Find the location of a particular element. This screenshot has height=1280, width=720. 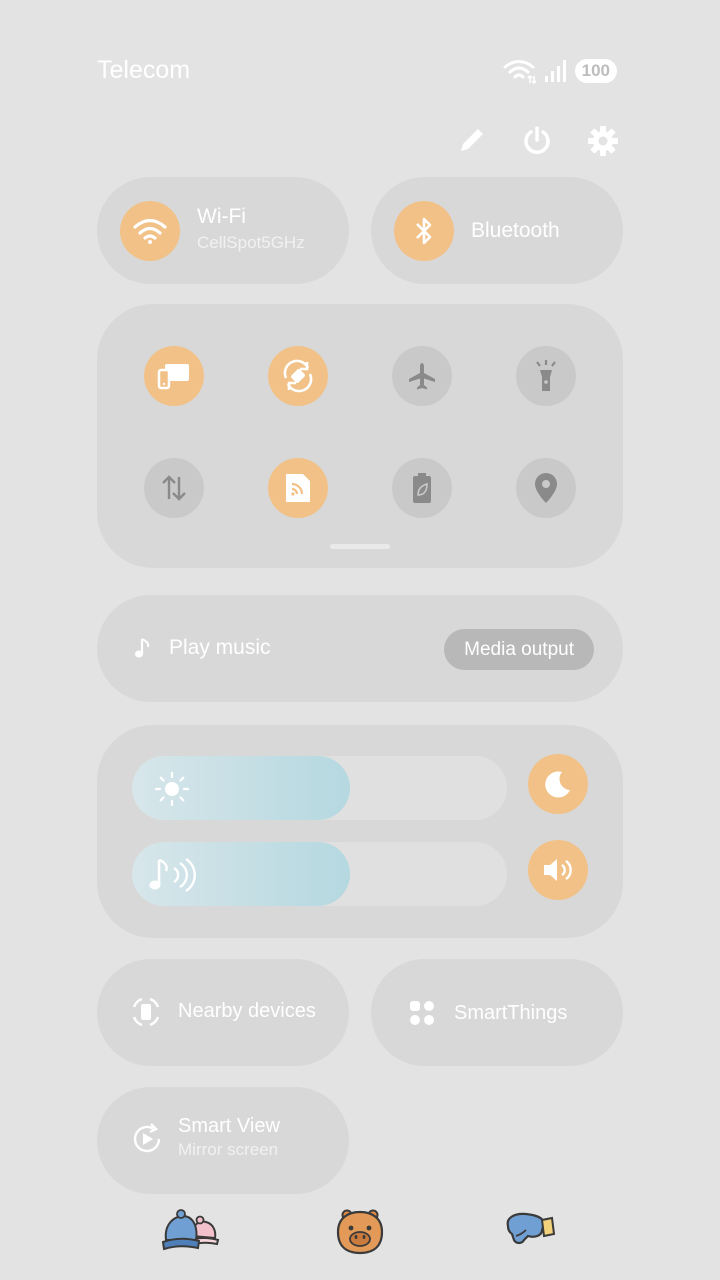

smartthings-tile: SmartThings is located at coordinates (497, 1012).